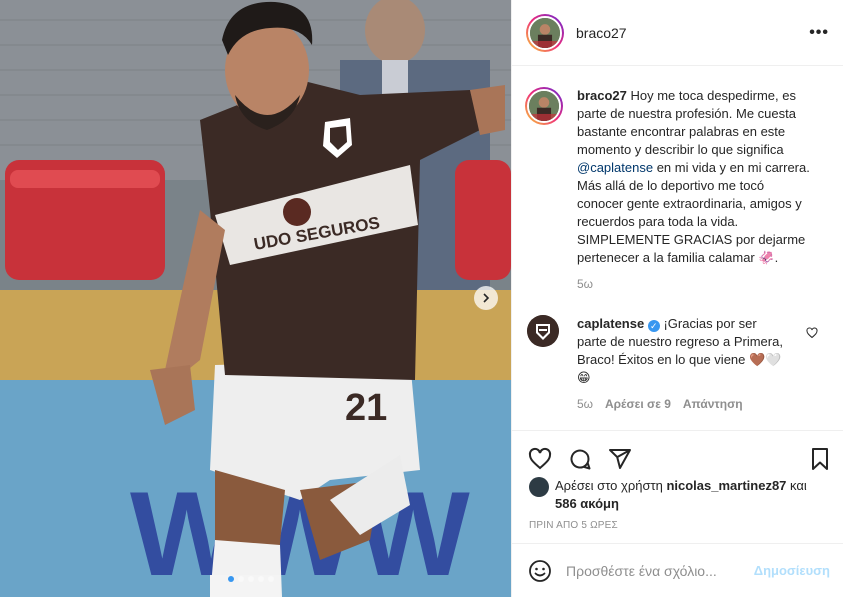 The height and width of the screenshot is (597, 843). What do you see at coordinates (812, 333) in the screenshot?
I see `comment-like-heart-icon` at bounding box center [812, 333].